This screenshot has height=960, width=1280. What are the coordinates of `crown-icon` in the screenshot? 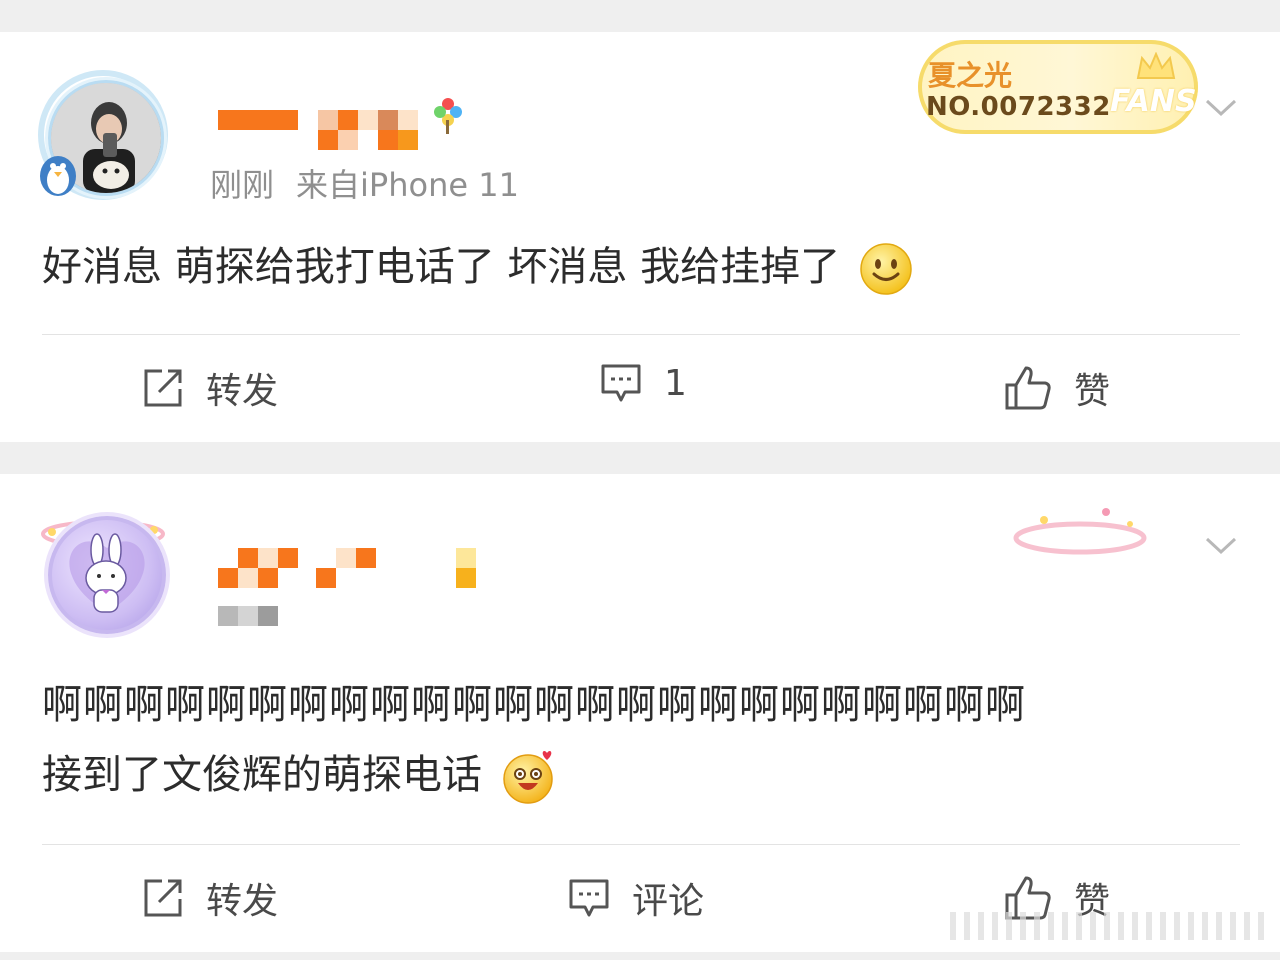 It's located at (1156, 65).